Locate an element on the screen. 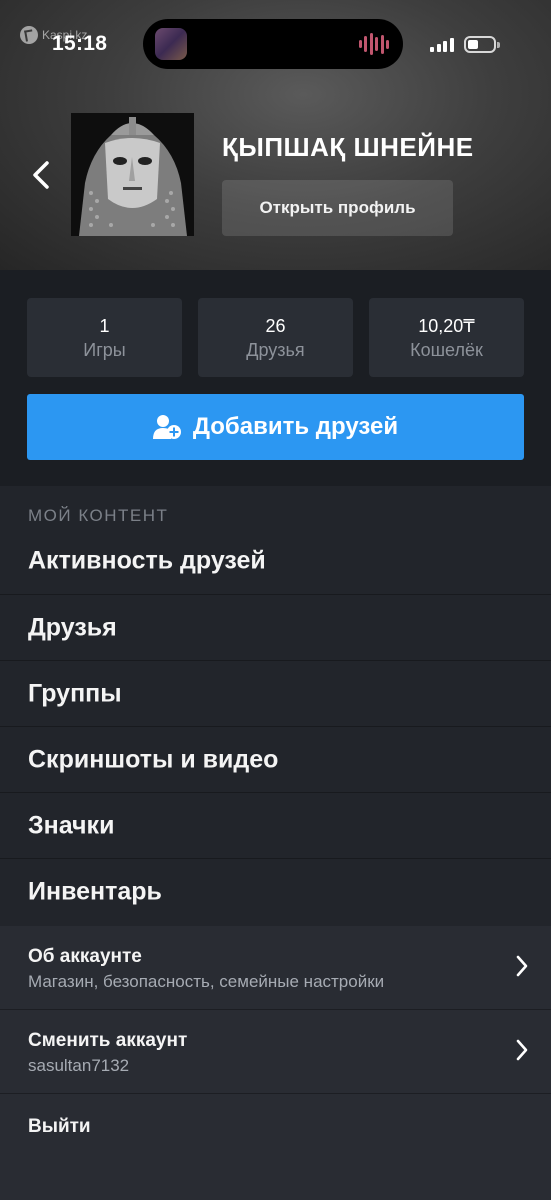  stat-friends-value: 26 is located at coordinates (275, 326).